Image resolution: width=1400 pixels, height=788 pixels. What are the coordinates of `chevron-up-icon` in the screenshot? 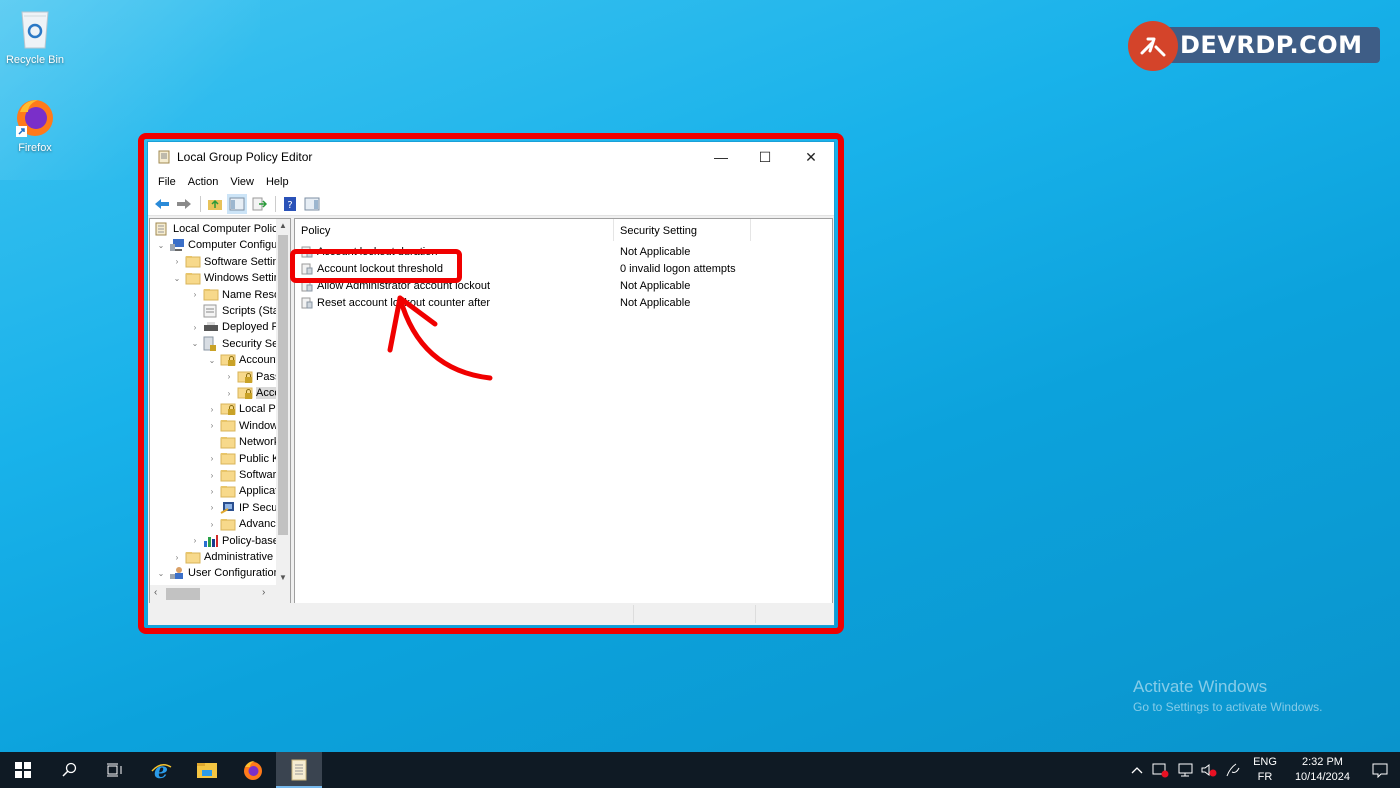 It's located at (1137, 770).